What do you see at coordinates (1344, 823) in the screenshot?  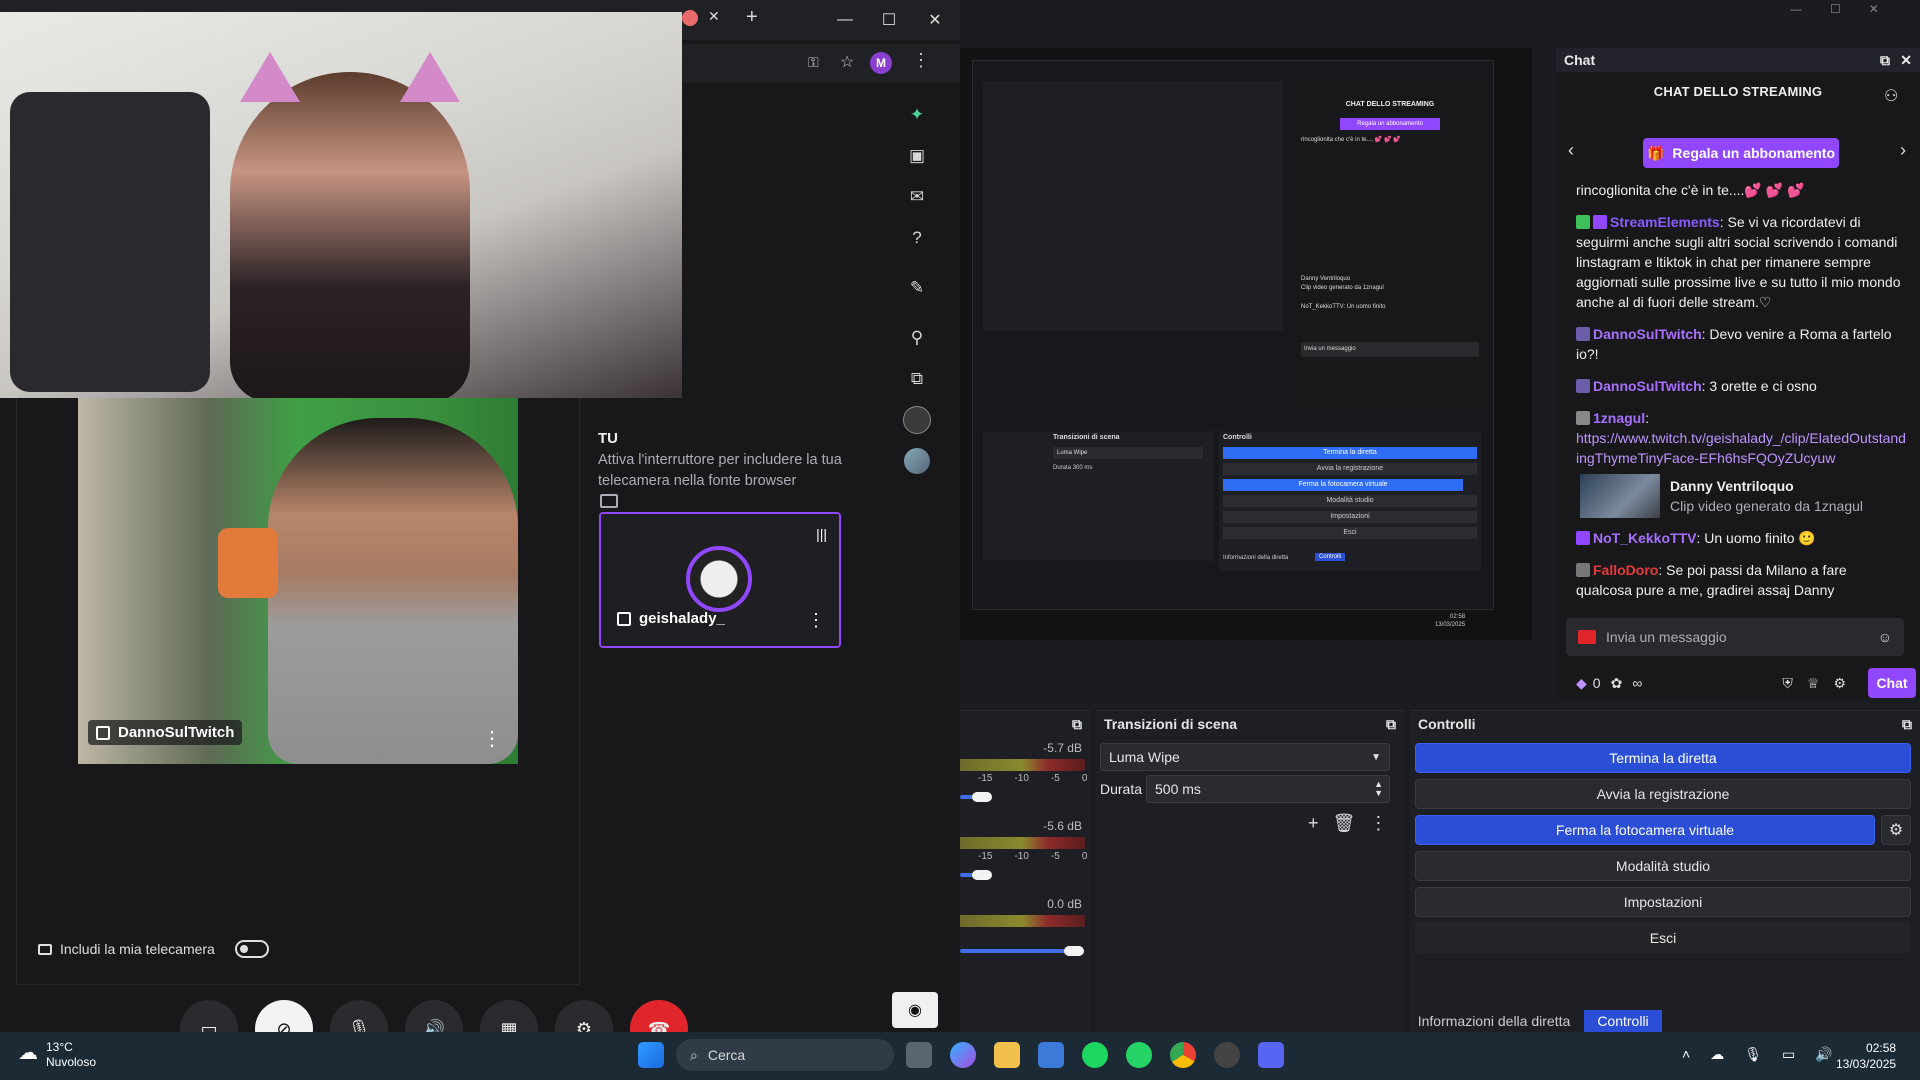 I see `trash-icon: 🗑` at bounding box center [1344, 823].